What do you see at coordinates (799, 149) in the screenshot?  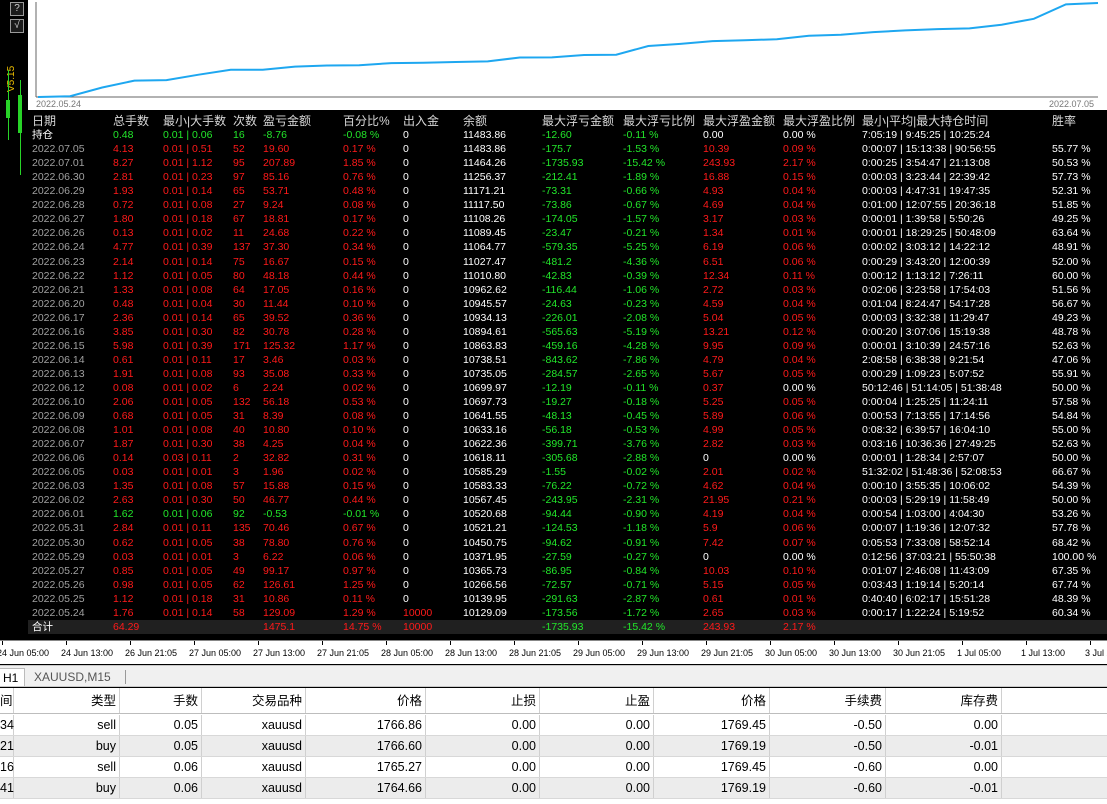 I see `row-max-float-profit-pct: 0.09 %` at bounding box center [799, 149].